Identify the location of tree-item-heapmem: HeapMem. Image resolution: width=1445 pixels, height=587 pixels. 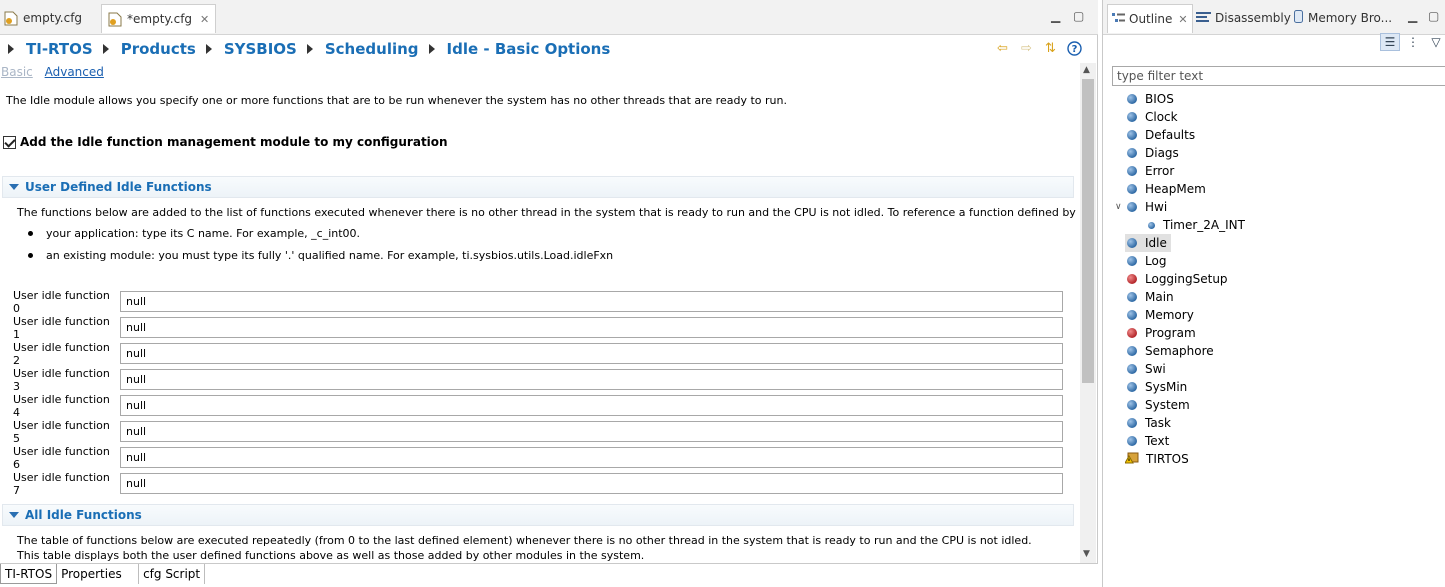
(1166, 189).